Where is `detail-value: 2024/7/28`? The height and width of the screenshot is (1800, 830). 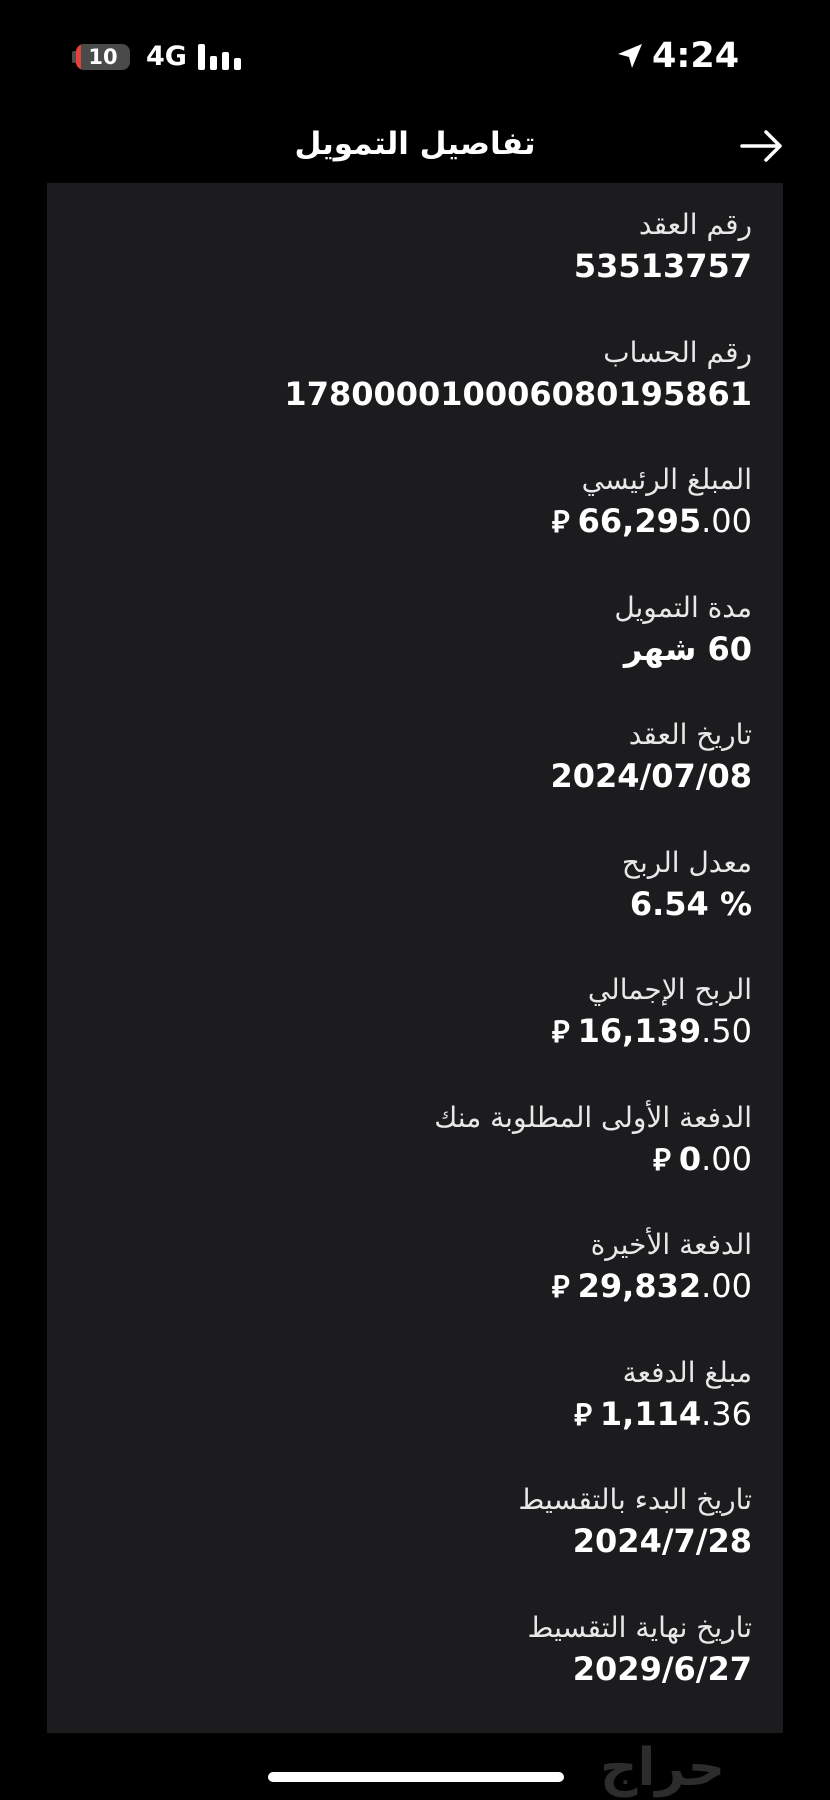 detail-value: 2024/7/28 is located at coordinates (662, 1541).